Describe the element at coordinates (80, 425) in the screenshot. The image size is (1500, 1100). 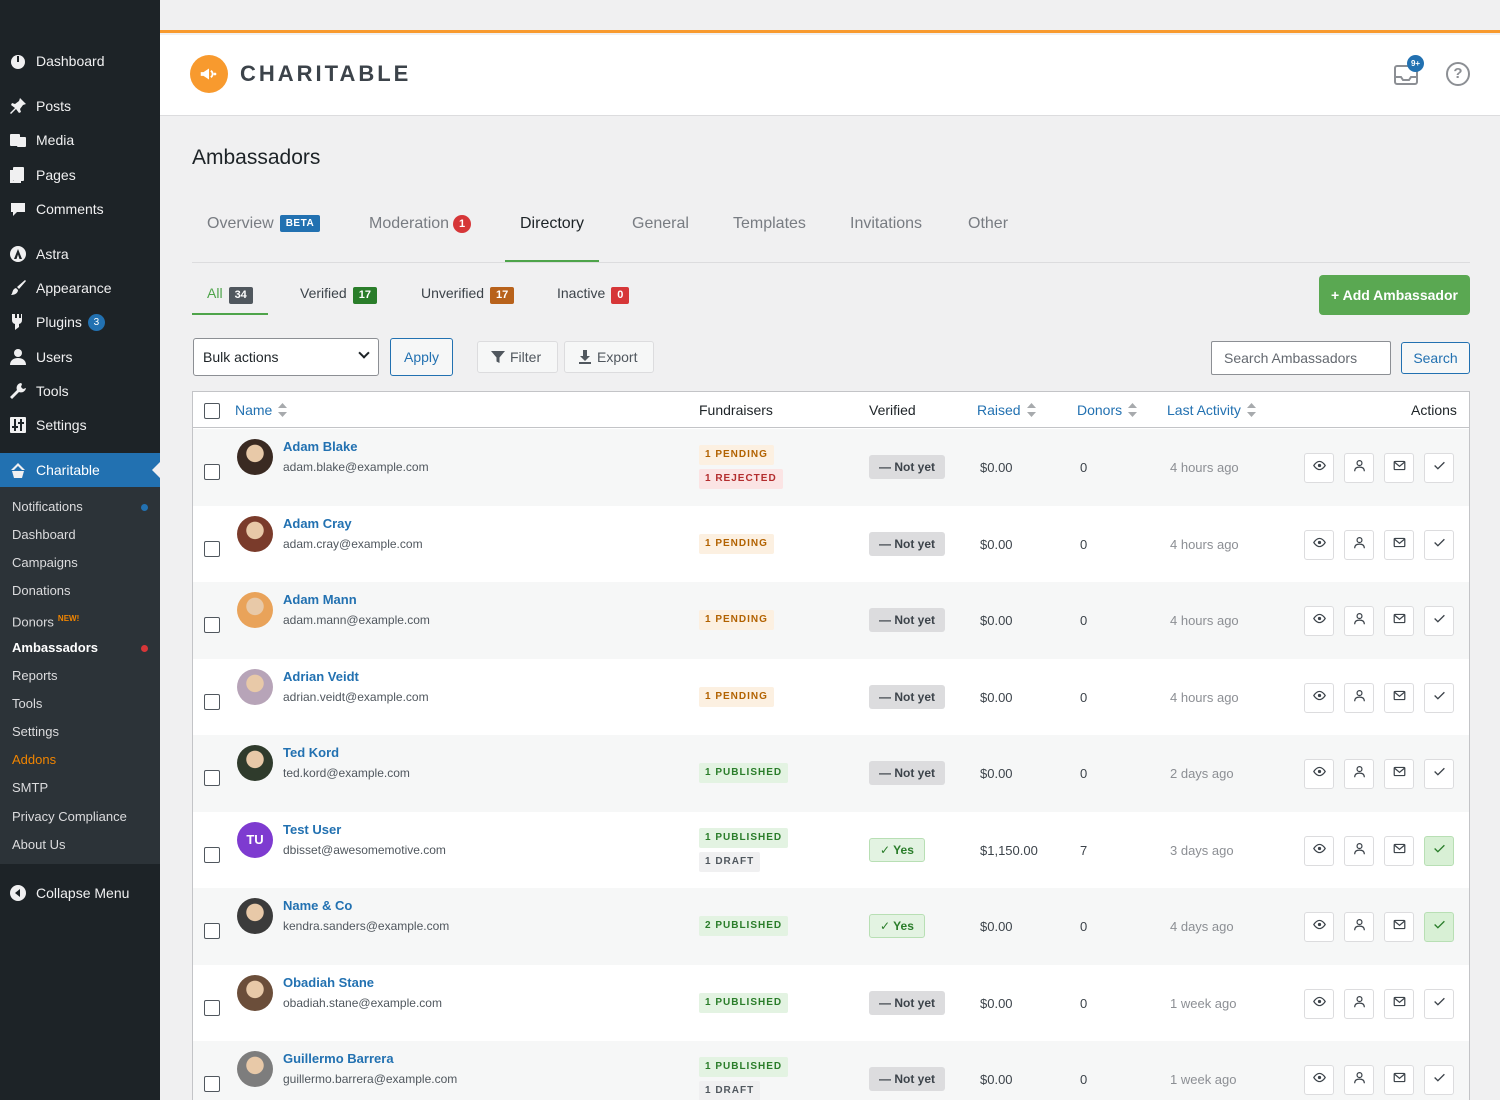
I see `sidebar-item-settings: Settings` at that location.